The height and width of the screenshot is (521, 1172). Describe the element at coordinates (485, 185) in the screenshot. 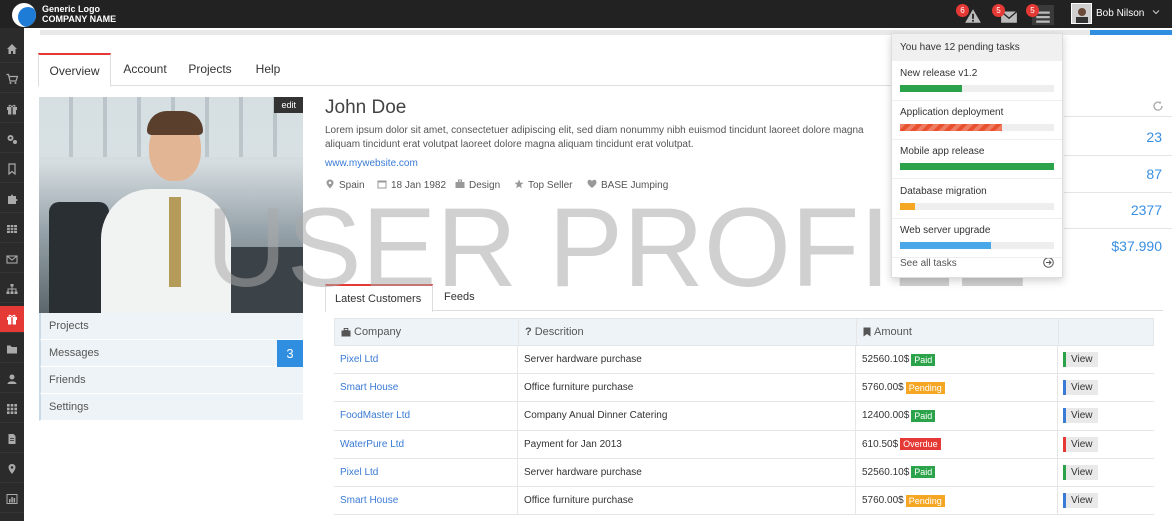

I see `job-label: Design` at that location.